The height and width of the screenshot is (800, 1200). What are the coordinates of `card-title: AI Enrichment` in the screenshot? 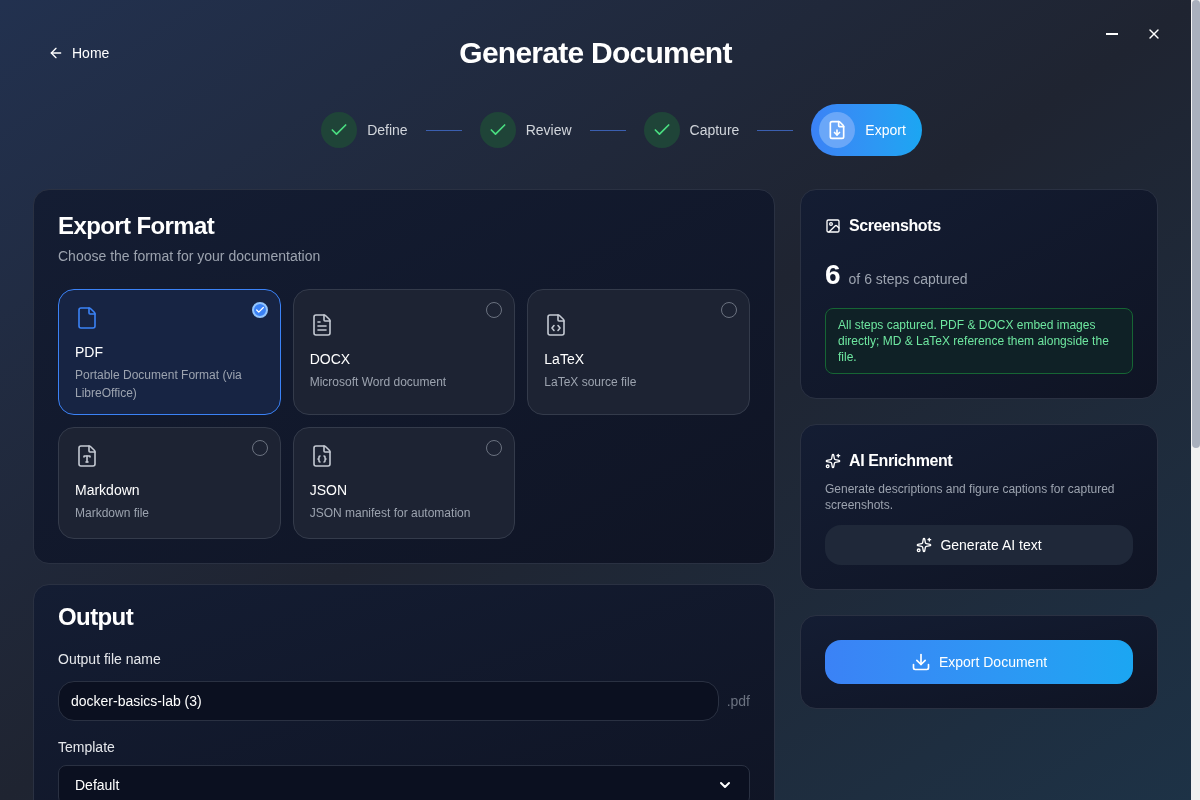 It's located at (901, 461).